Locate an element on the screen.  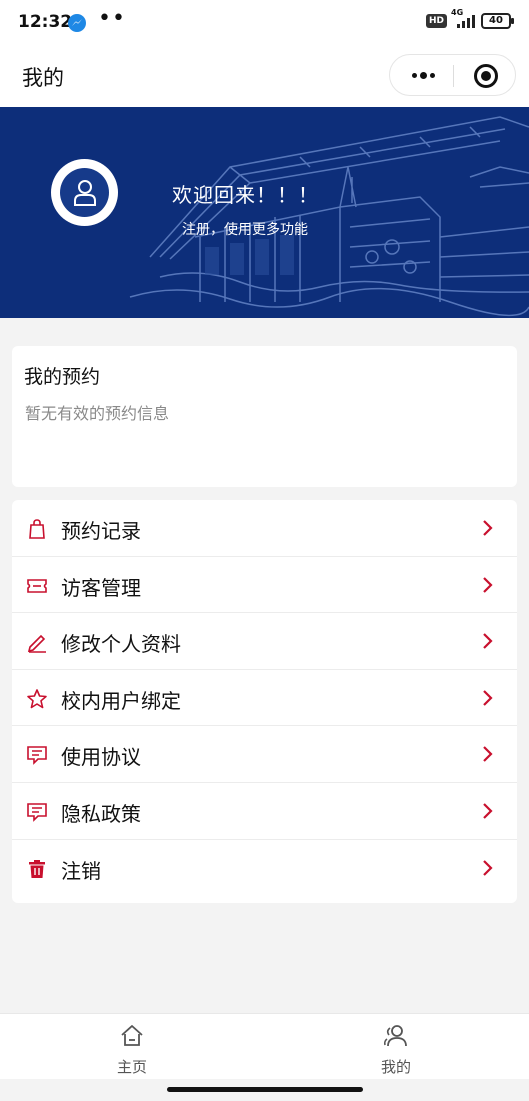
menu-item-privacy-policy: 隐私政策 is located at coordinates (264, 811).